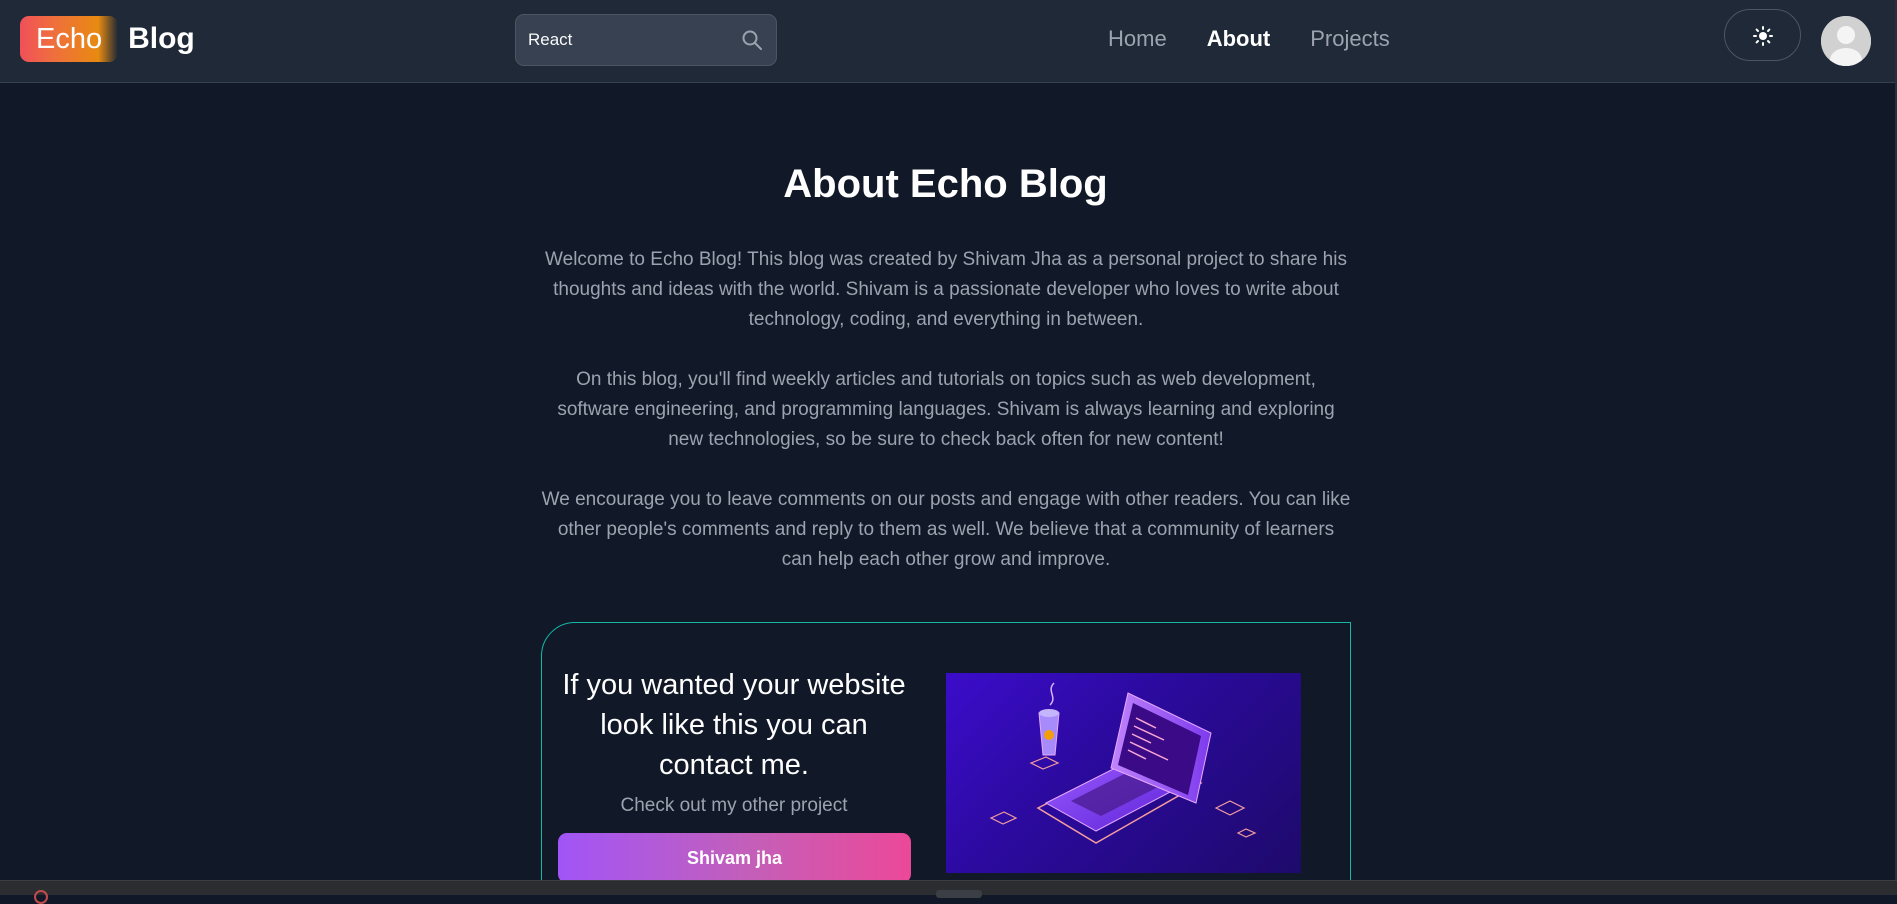 The image size is (1897, 904). I want to click on search-icon, so click(752, 40).